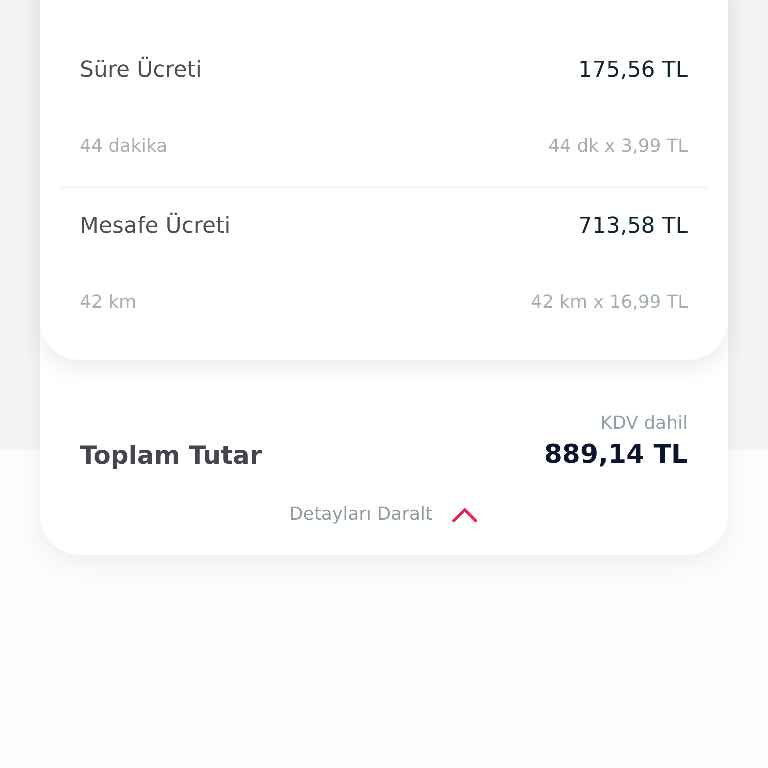 Image resolution: width=768 pixels, height=768 pixels. Describe the element at coordinates (633, 70) in the screenshot. I see `fee-amount: 175,56 TL` at that location.